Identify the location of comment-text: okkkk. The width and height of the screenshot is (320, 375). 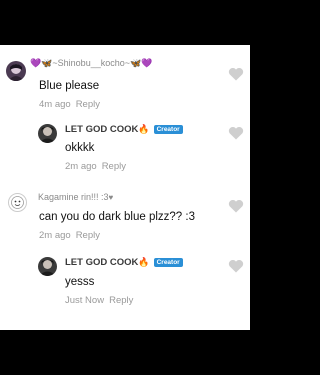
(80, 148).